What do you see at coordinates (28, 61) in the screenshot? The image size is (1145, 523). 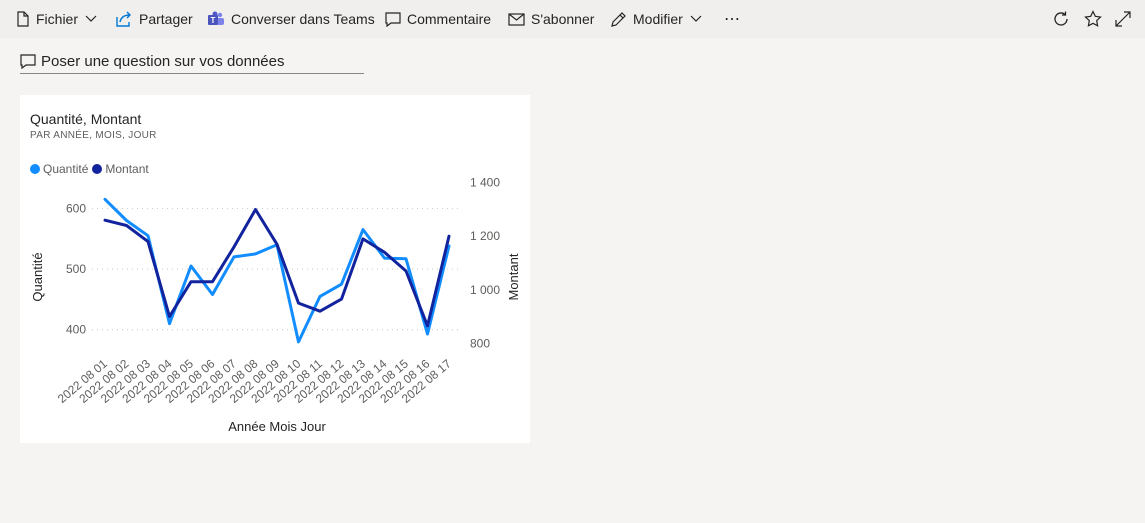 I see `chat-icon` at bounding box center [28, 61].